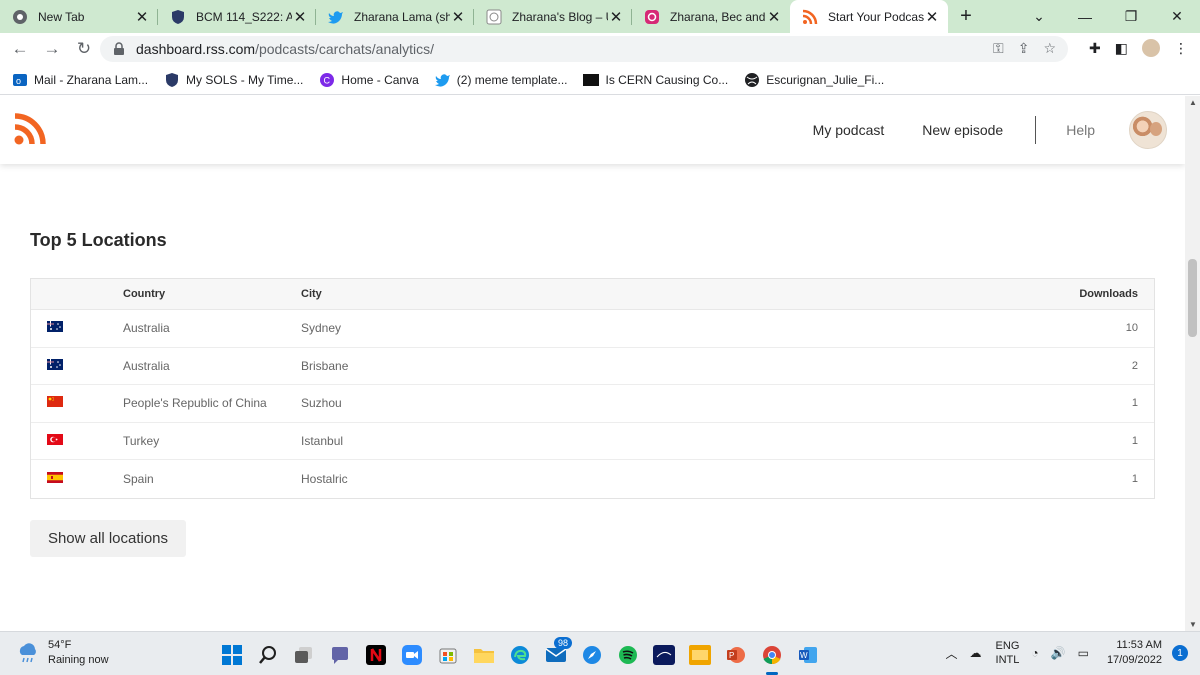 This screenshot has width=1200, height=675. I want to click on clock-time: 11:53 AM, so click(1139, 645).